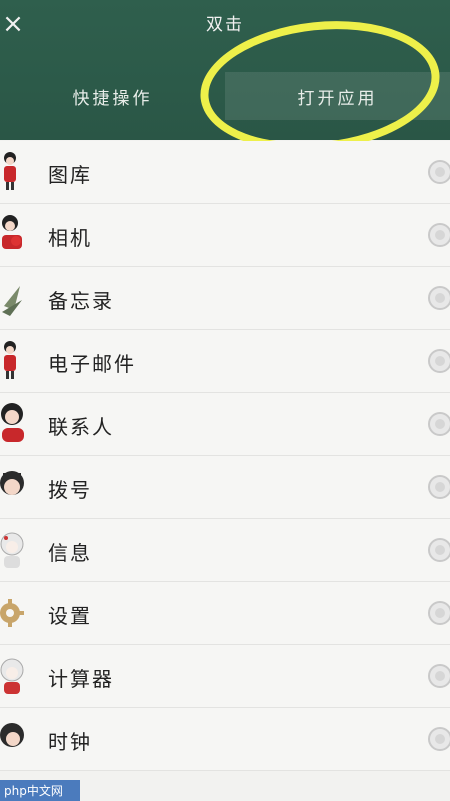 The width and height of the screenshot is (450, 801). Describe the element at coordinates (225, 550) in the screenshot. I see `list-item: 信息` at that location.